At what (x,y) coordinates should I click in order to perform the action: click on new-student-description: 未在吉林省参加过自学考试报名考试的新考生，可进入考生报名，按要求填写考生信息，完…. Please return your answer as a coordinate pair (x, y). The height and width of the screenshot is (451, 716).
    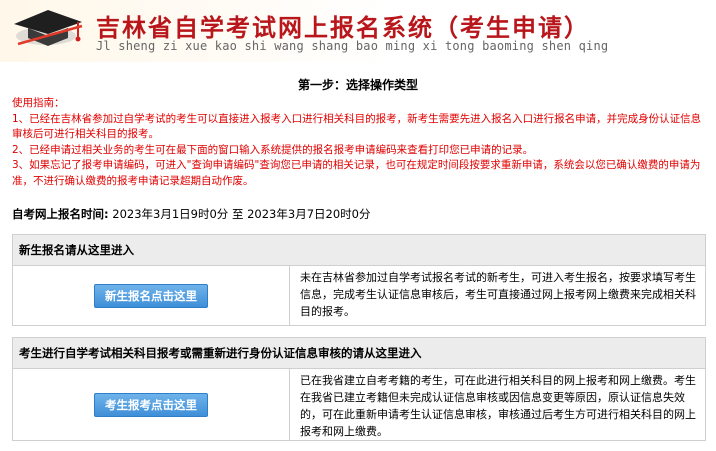
    Looking at the image, I should click on (498, 294).